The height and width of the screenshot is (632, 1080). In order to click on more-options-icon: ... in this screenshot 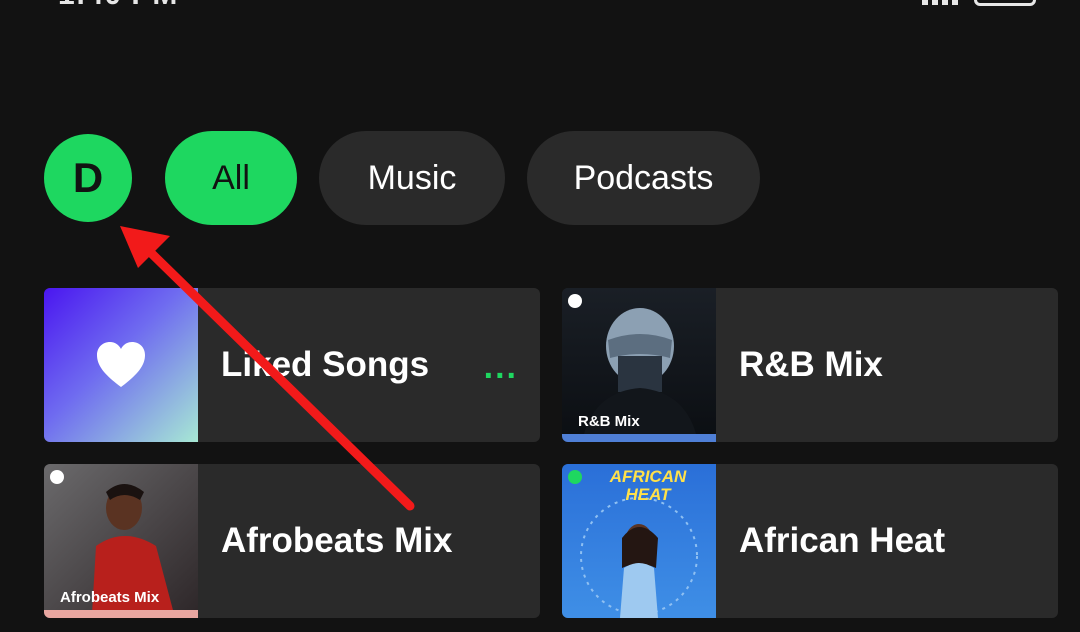, I will do `click(501, 367)`.